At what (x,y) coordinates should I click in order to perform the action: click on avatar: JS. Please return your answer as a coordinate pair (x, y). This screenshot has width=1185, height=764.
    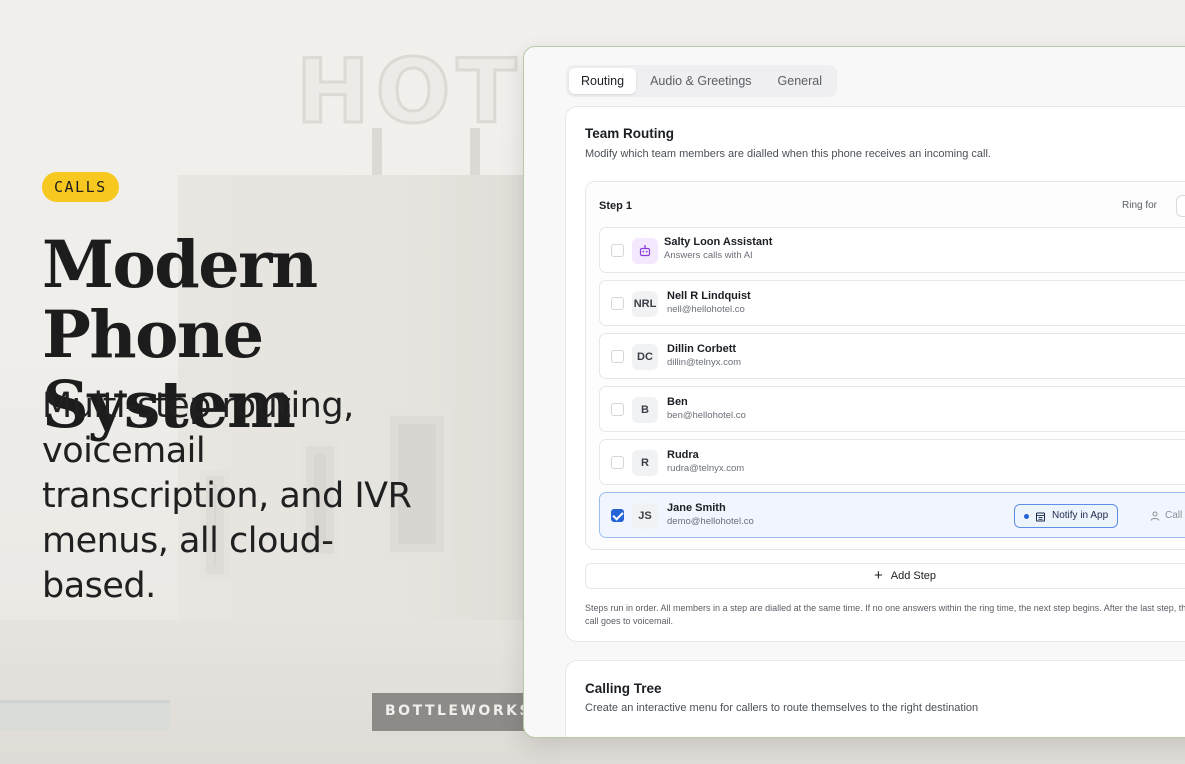
    Looking at the image, I should click on (645, 516).